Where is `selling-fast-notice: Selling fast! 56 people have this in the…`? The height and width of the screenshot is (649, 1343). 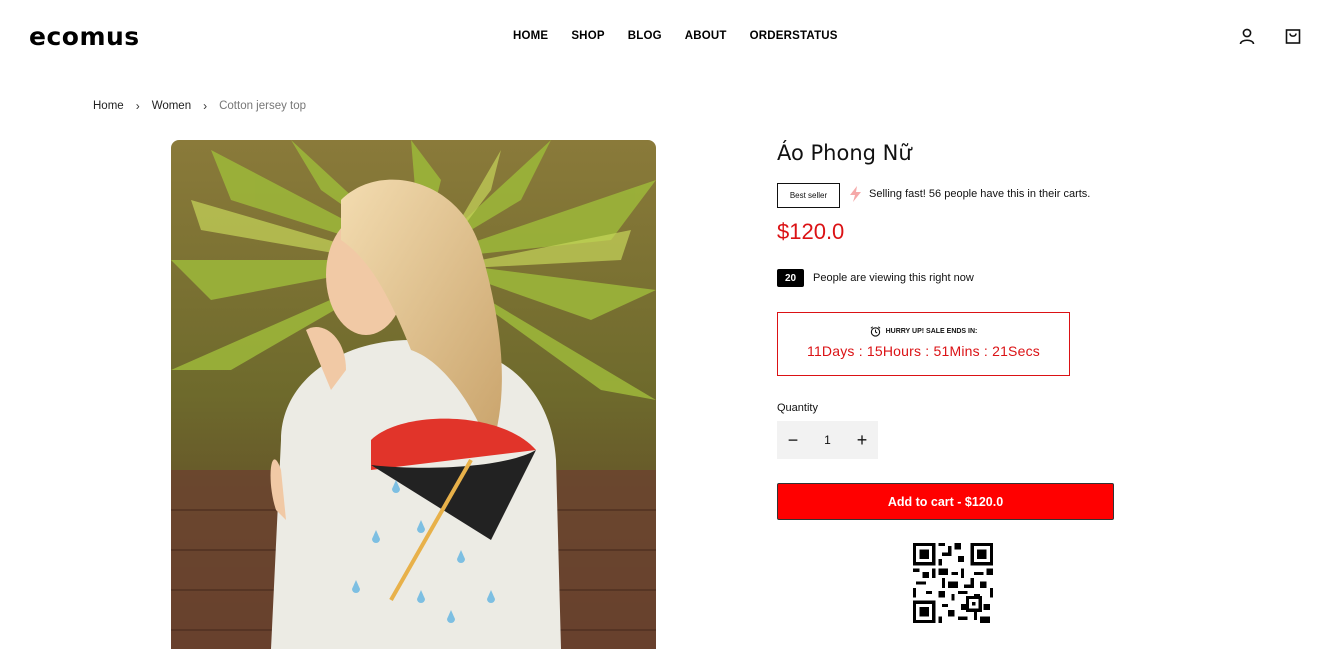
selling-fast-notice: Selling fast! 56 people have this in the… is located at coordinates (969, 194).